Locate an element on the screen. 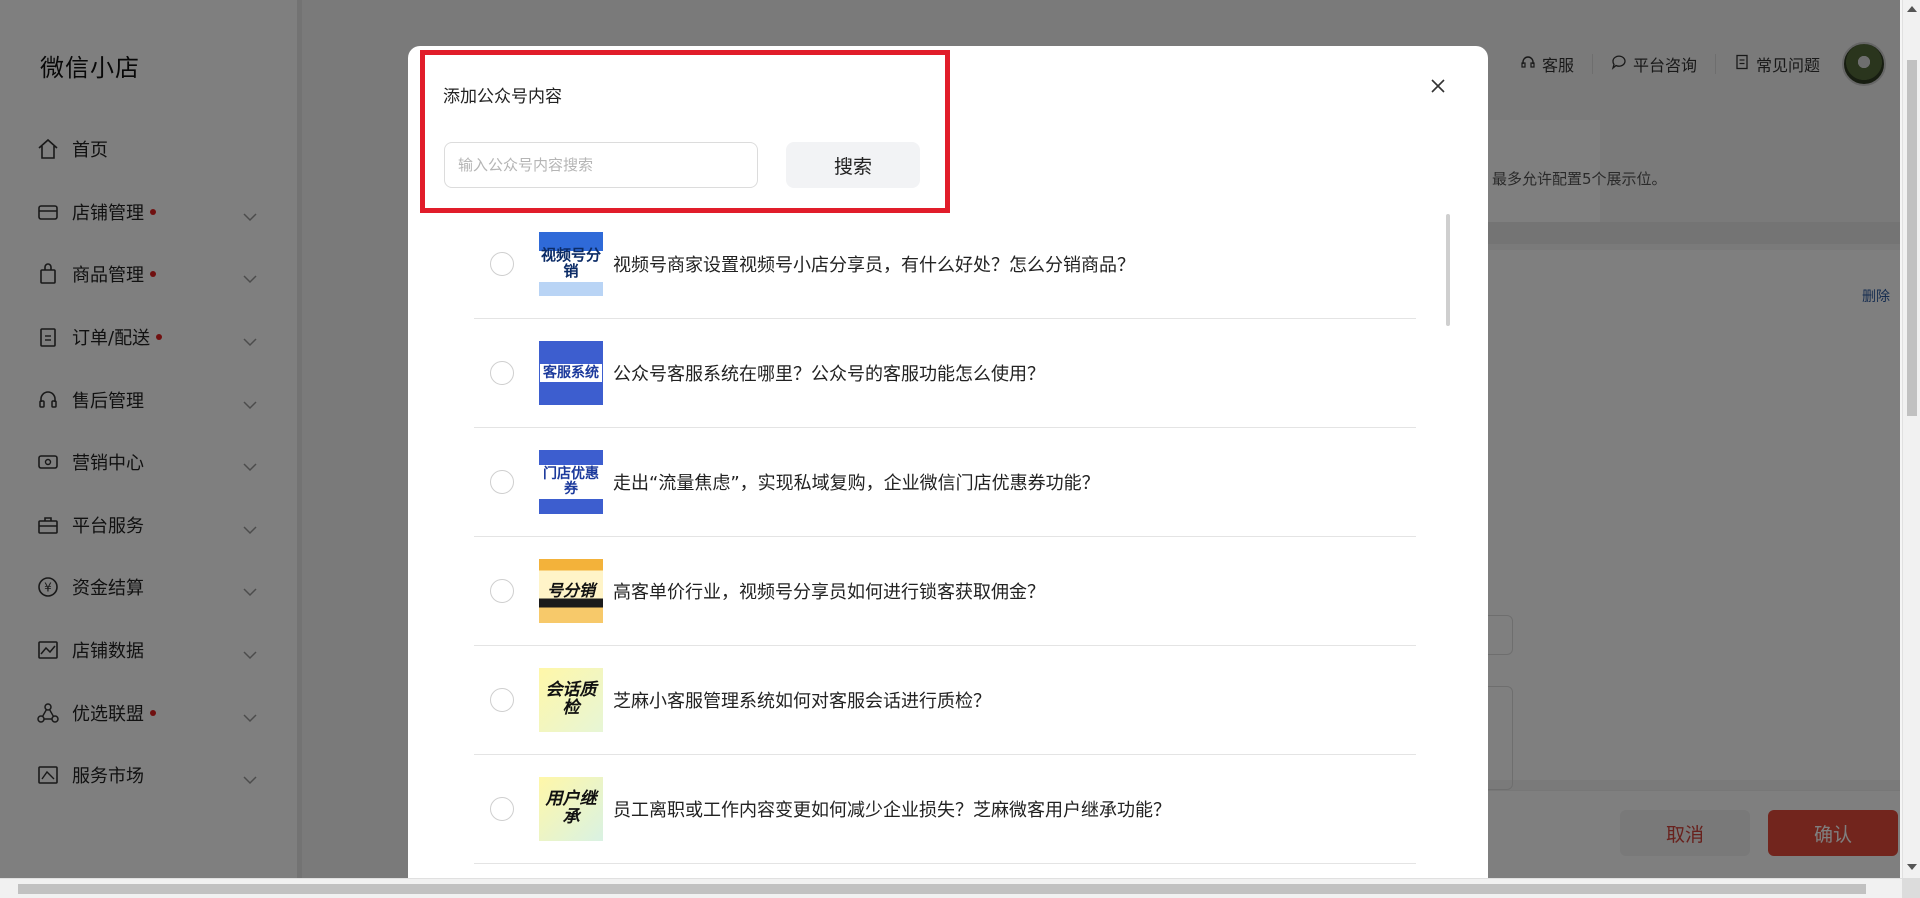 Image resolution: width=1920 pixels, height=898 pixels. scrollbar-corner is located at coordinates (1911, 888).